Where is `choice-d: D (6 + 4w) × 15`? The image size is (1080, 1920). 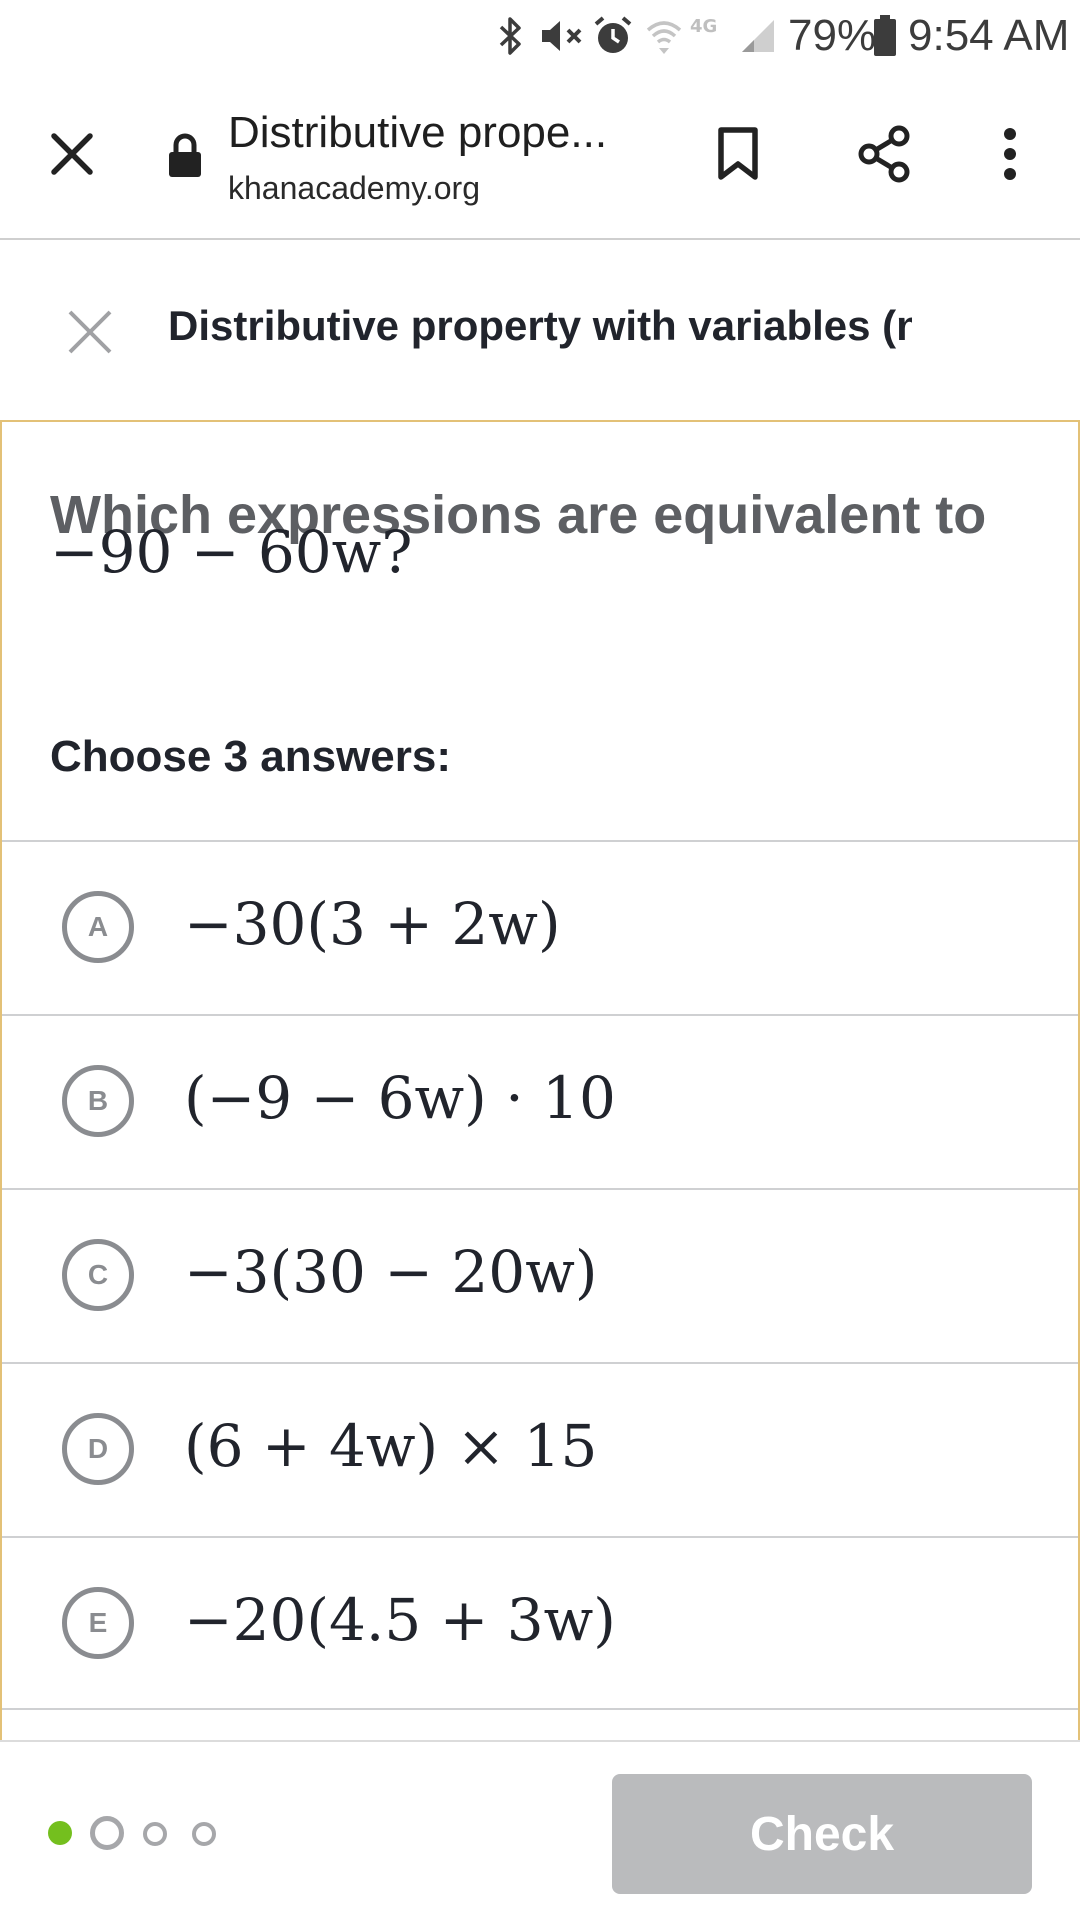 choice-d: D (6 + 4w) × 15 is located at coordinates (540, 1449).